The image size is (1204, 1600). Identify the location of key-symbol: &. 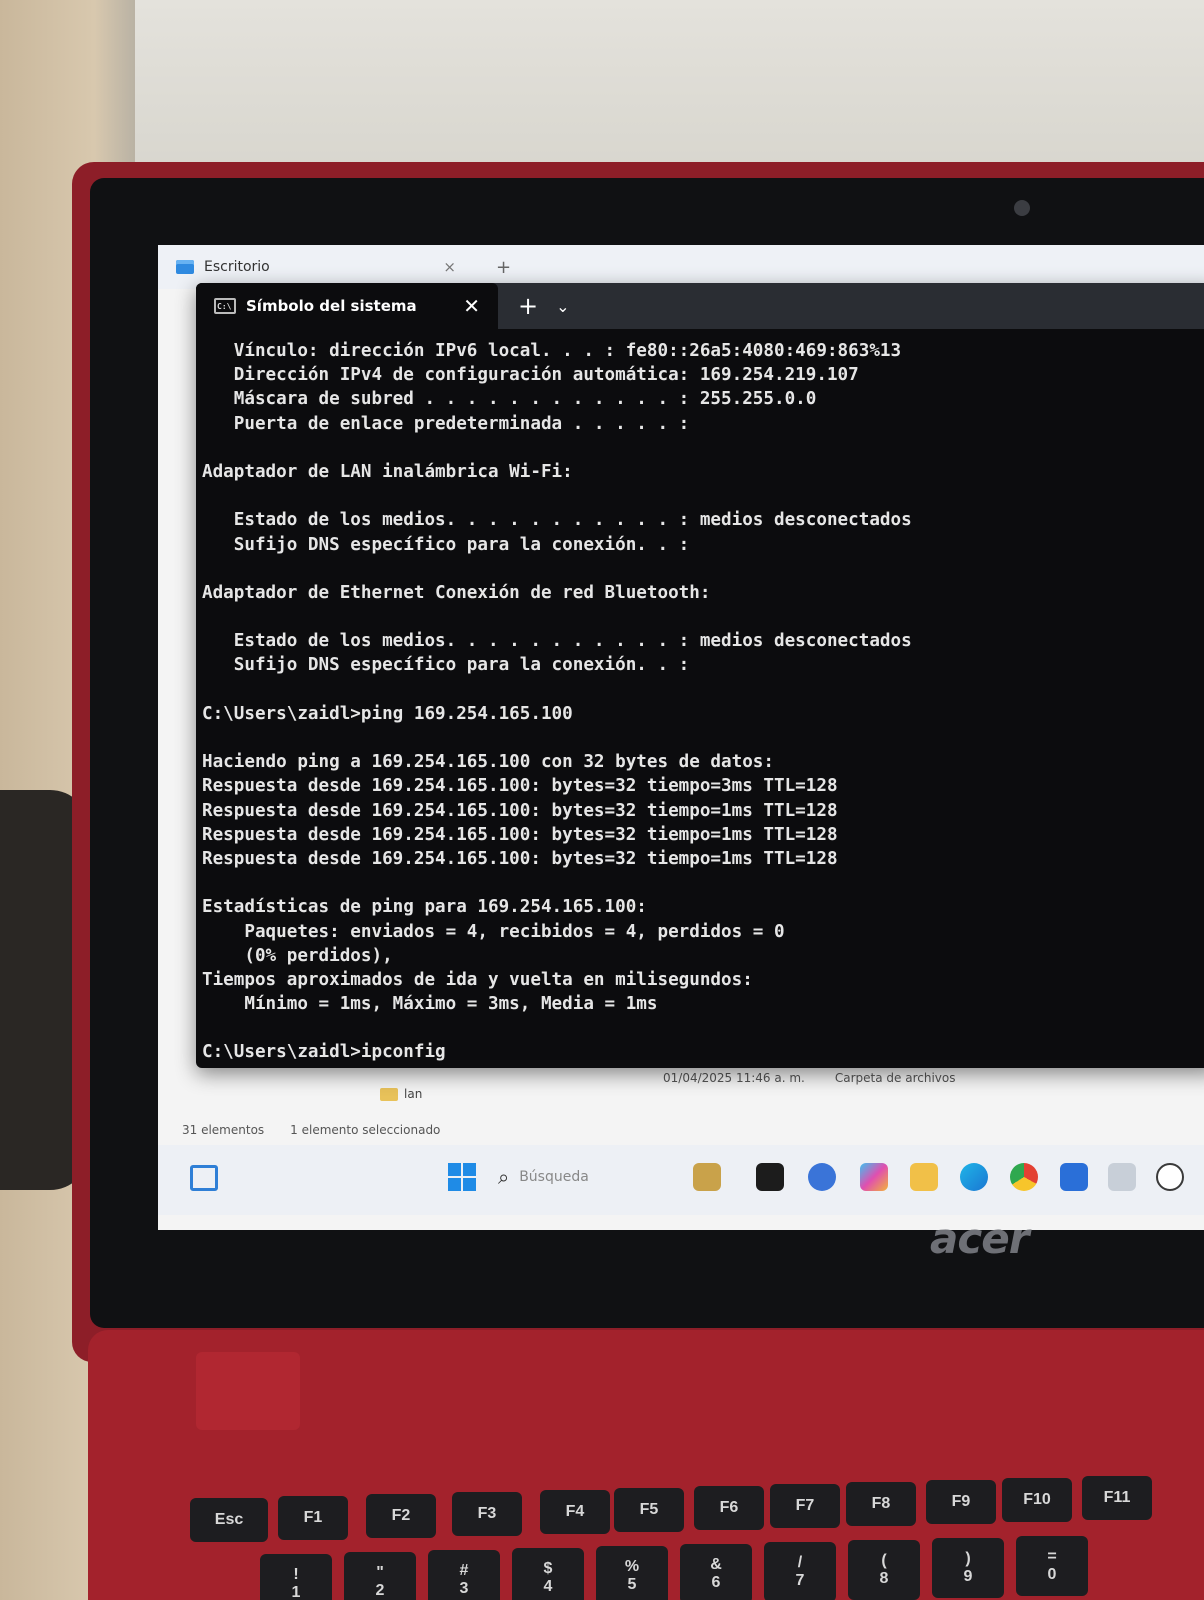
(716, 1564).